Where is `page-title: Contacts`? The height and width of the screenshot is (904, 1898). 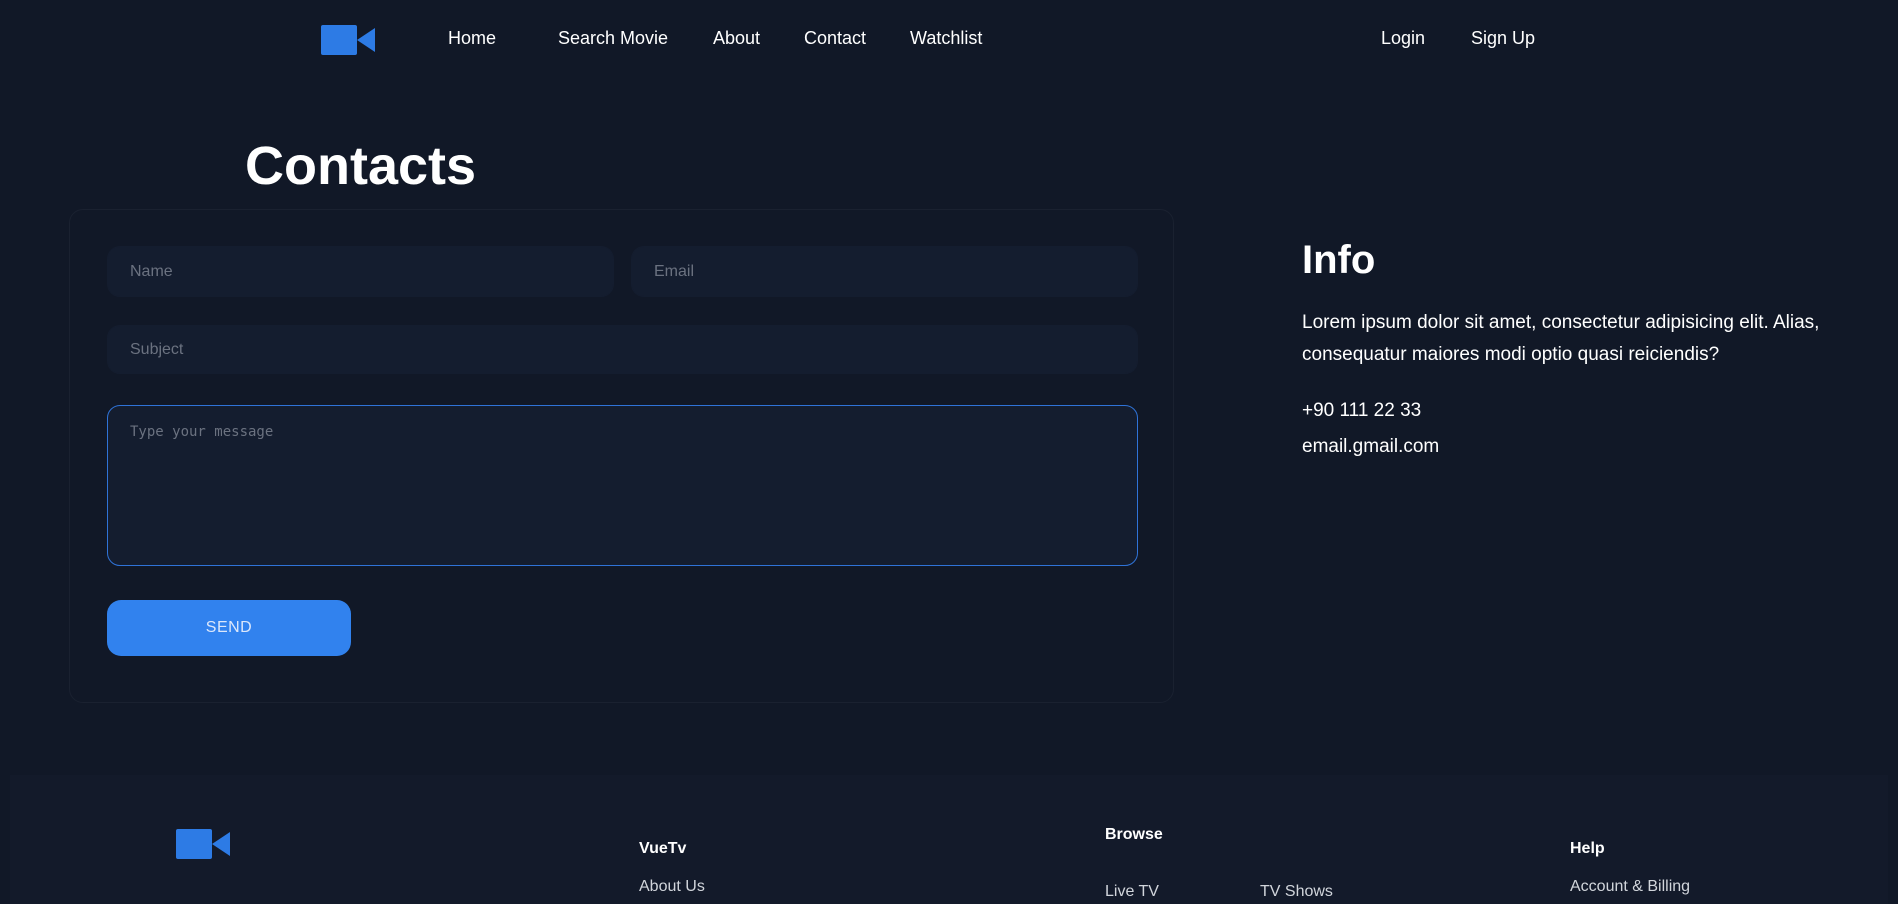 page-title: Contacts is located at coordinates (361, 166).